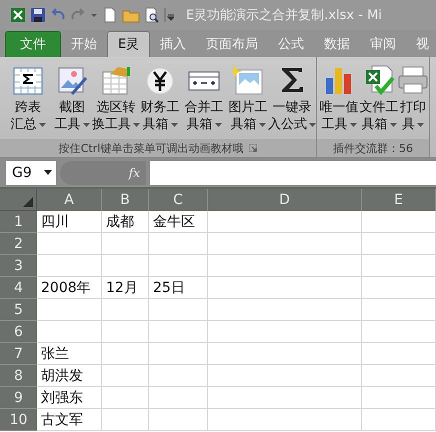  Describe the element at coordinates (18, 244) in the screenshot. I see `row-header: 2` at that location.